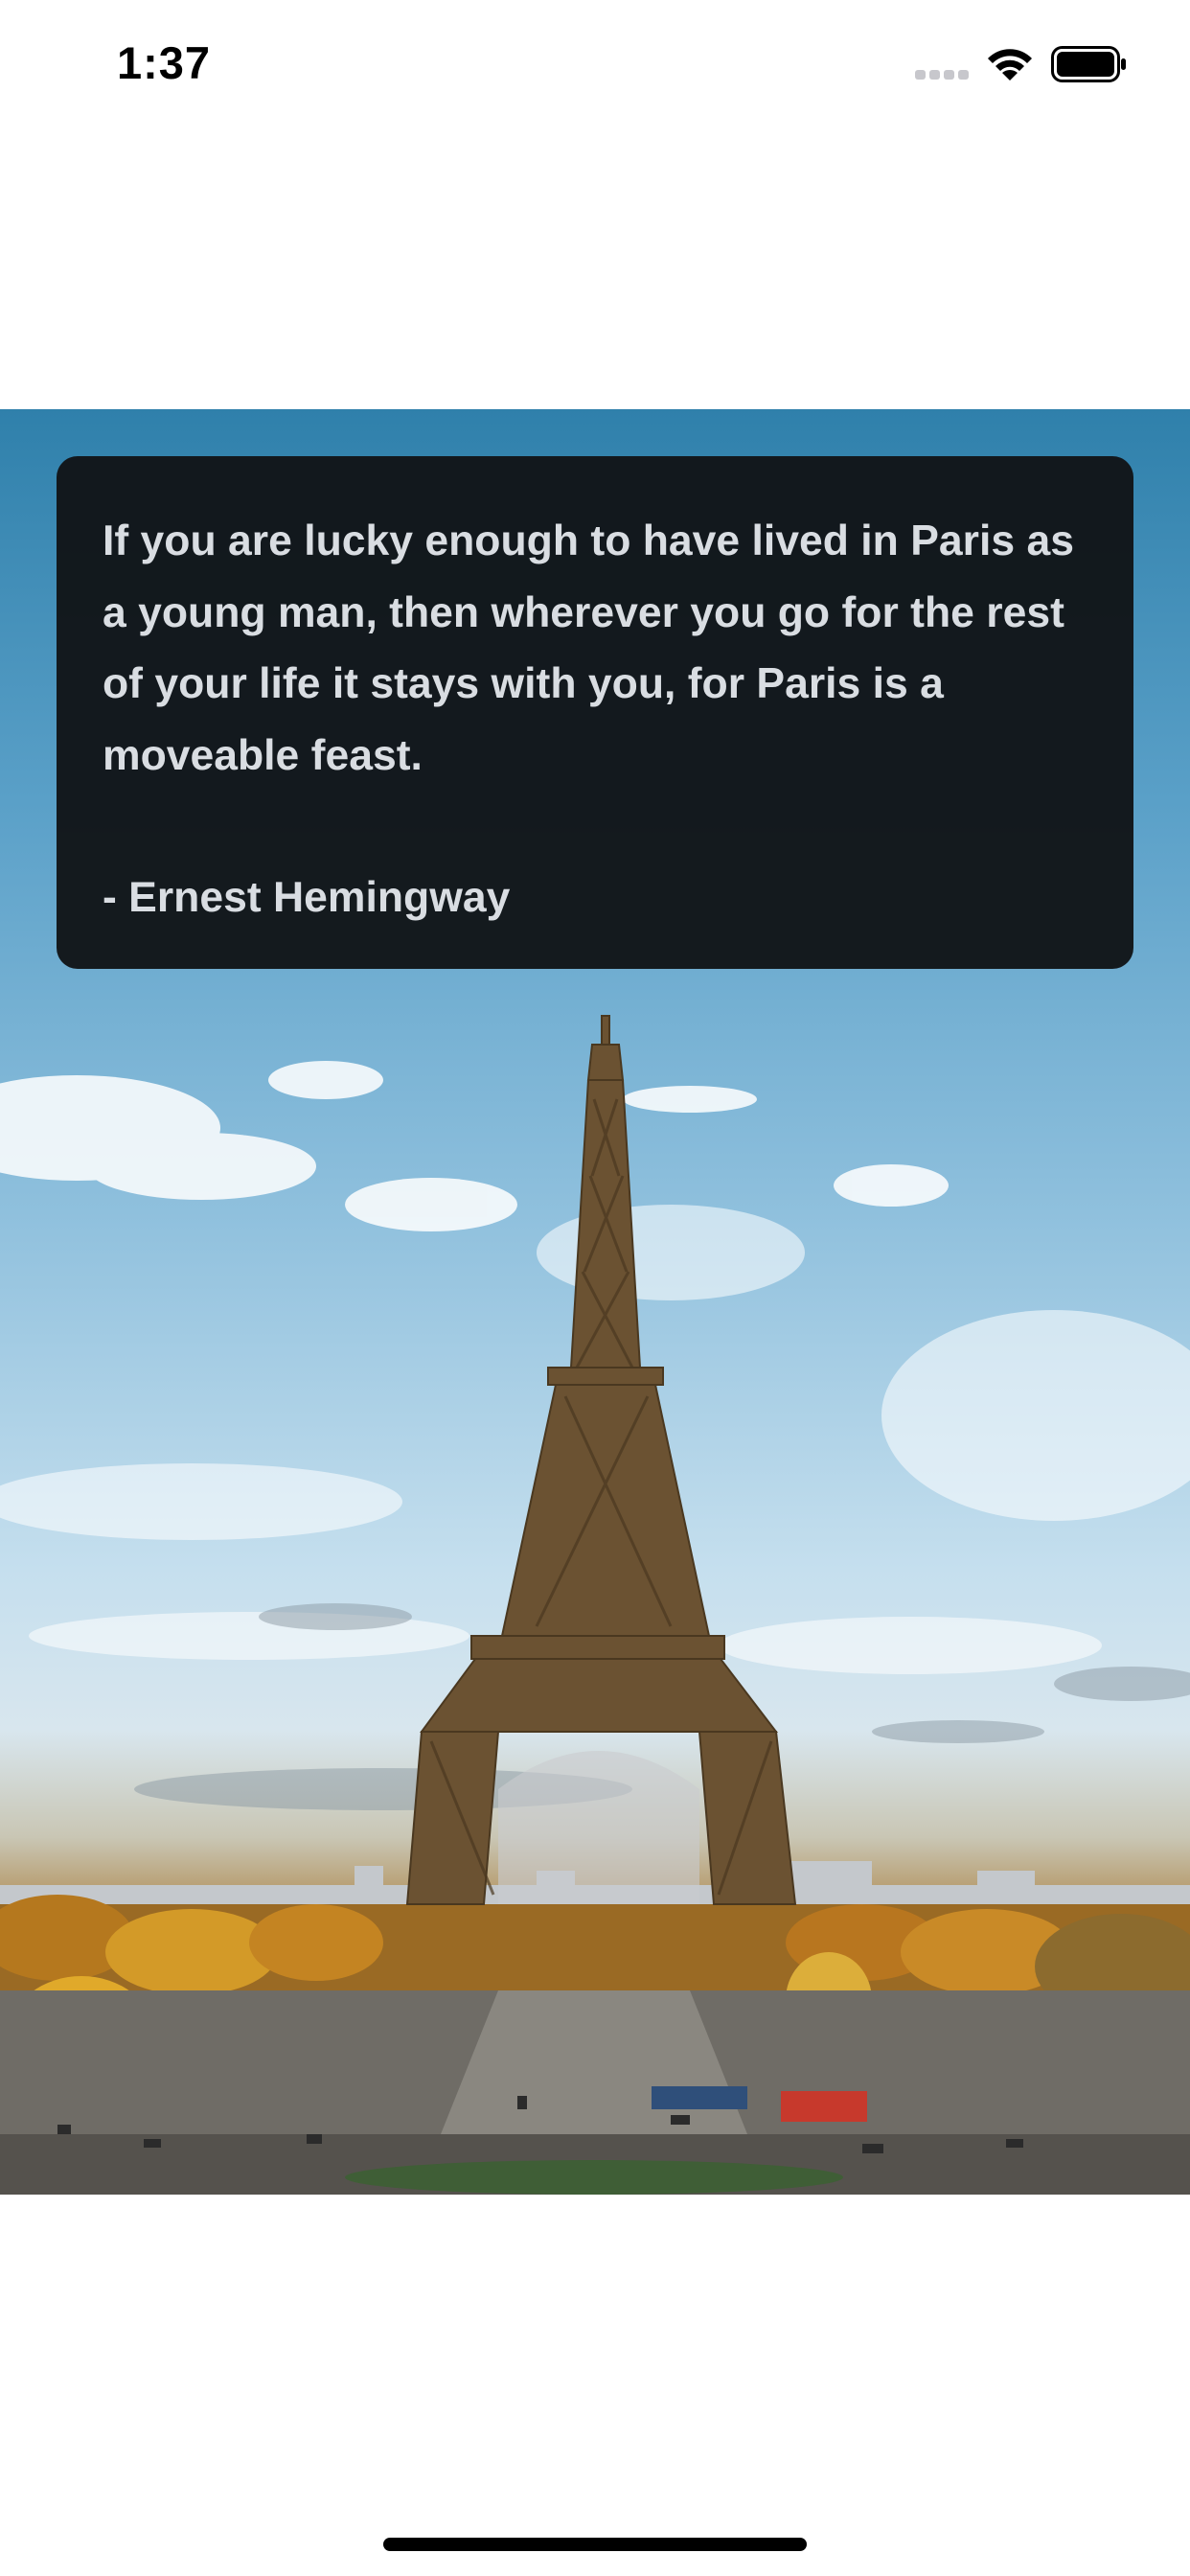 This screenshot has height=2576, width=1190. I want to click on battery-icon, so click(1089, 64).